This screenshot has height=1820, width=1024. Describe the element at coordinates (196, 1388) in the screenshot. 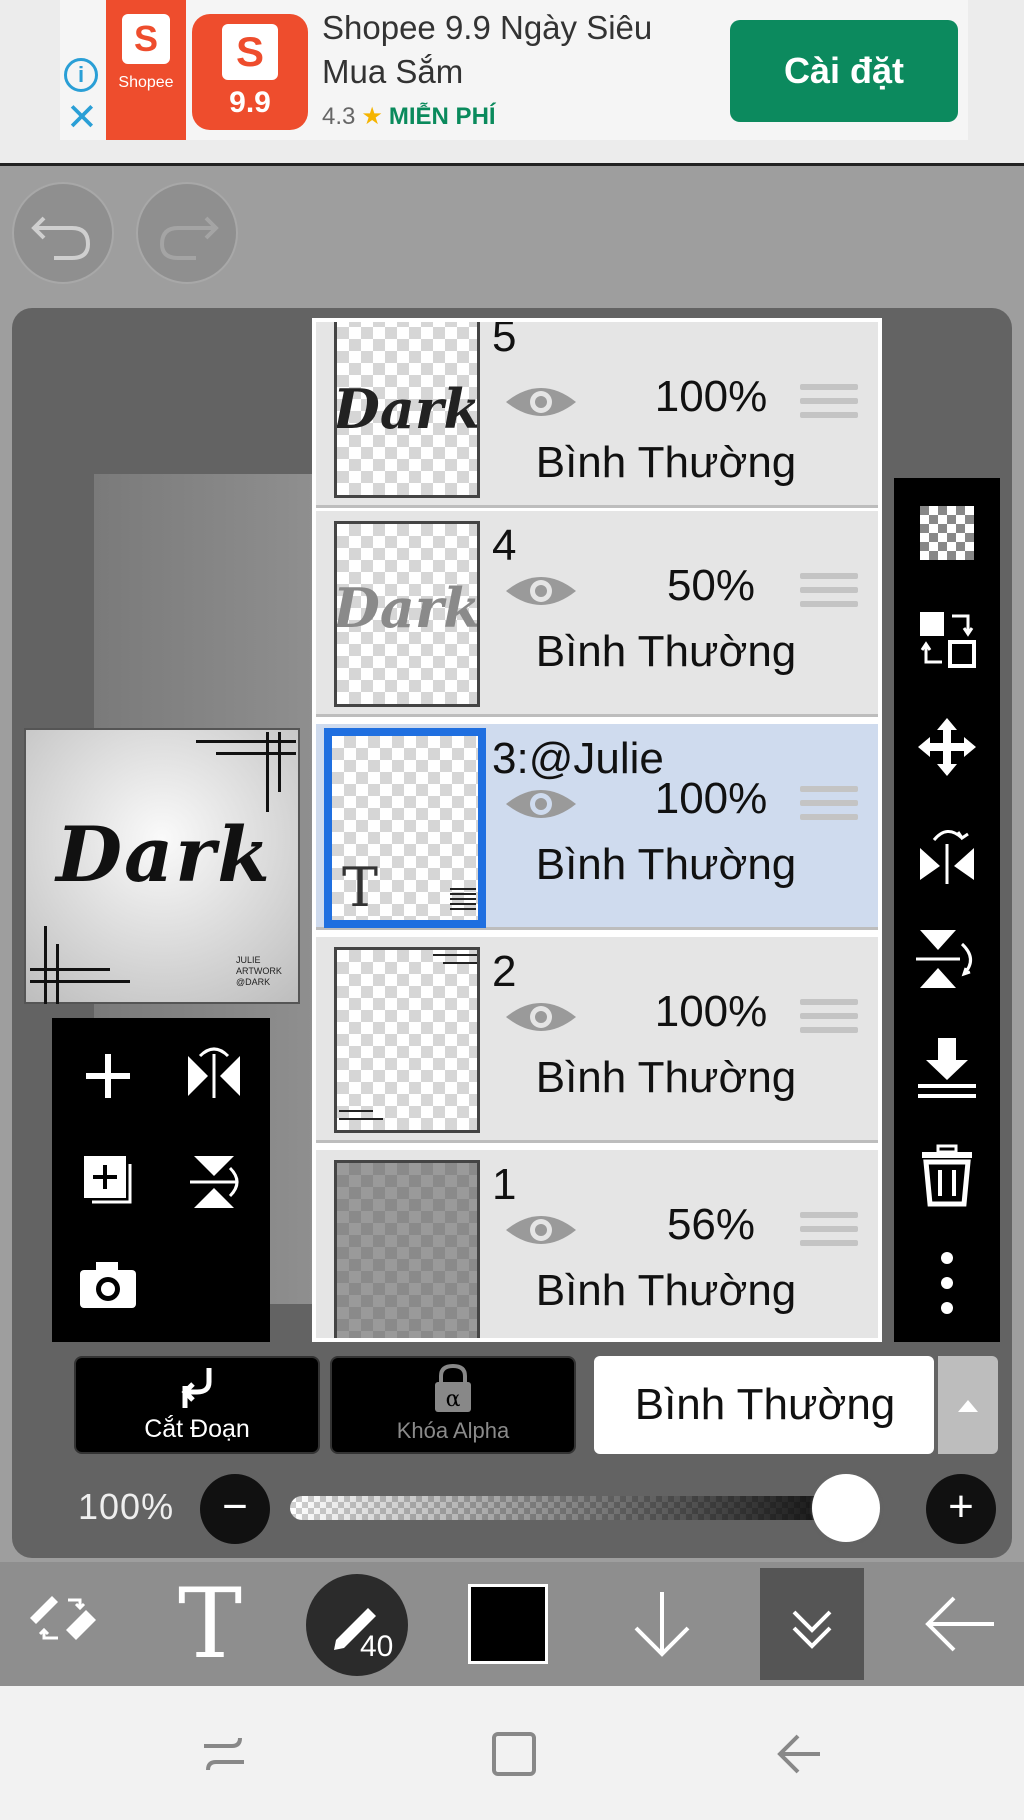

I see `clipping-icon` at that location.